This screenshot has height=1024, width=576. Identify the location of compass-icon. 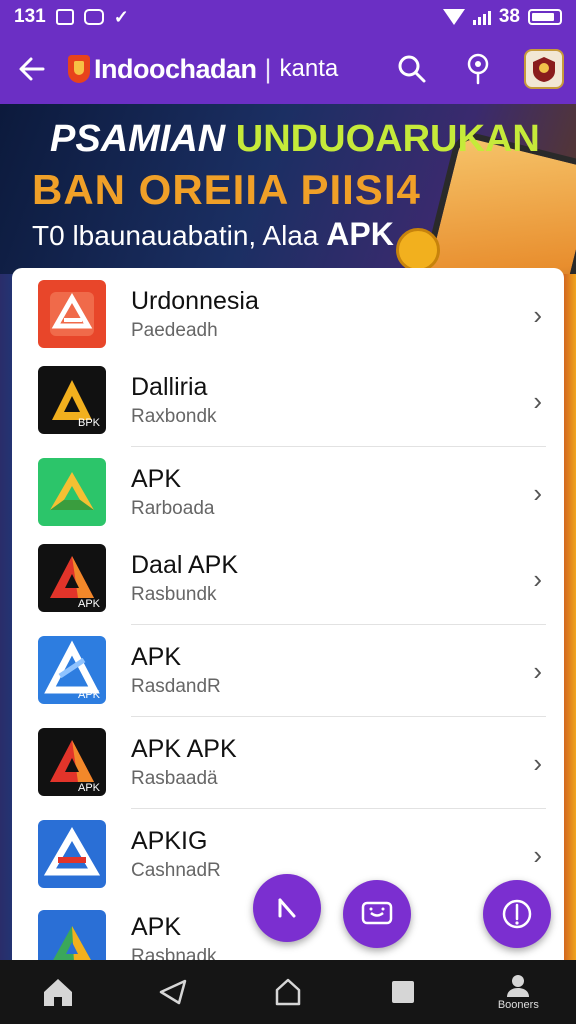
(517, 914).